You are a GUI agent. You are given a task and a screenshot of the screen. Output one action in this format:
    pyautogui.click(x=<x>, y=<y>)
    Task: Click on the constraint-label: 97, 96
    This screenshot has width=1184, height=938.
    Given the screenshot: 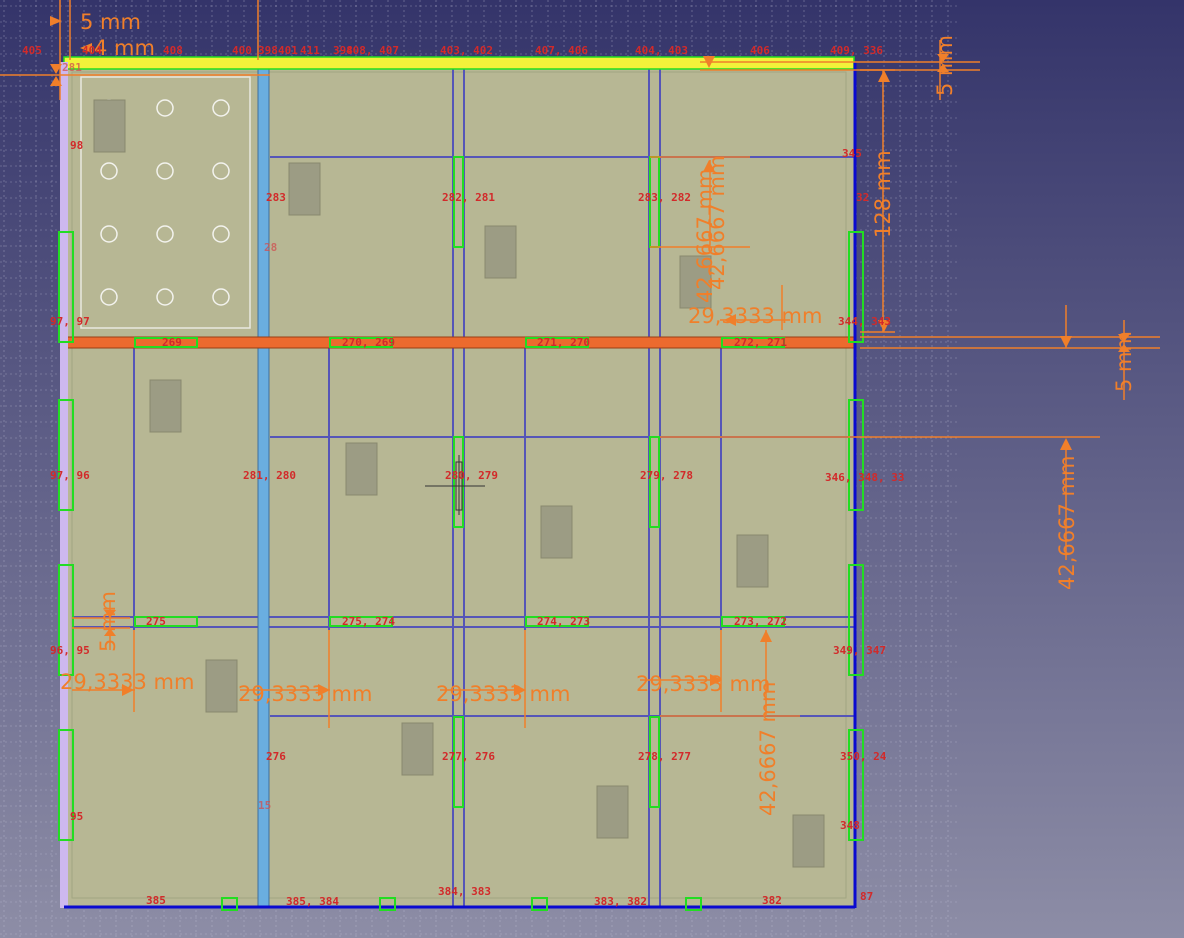 What is the action you would take?
    pyautogui.click(x=70, y=475)
    